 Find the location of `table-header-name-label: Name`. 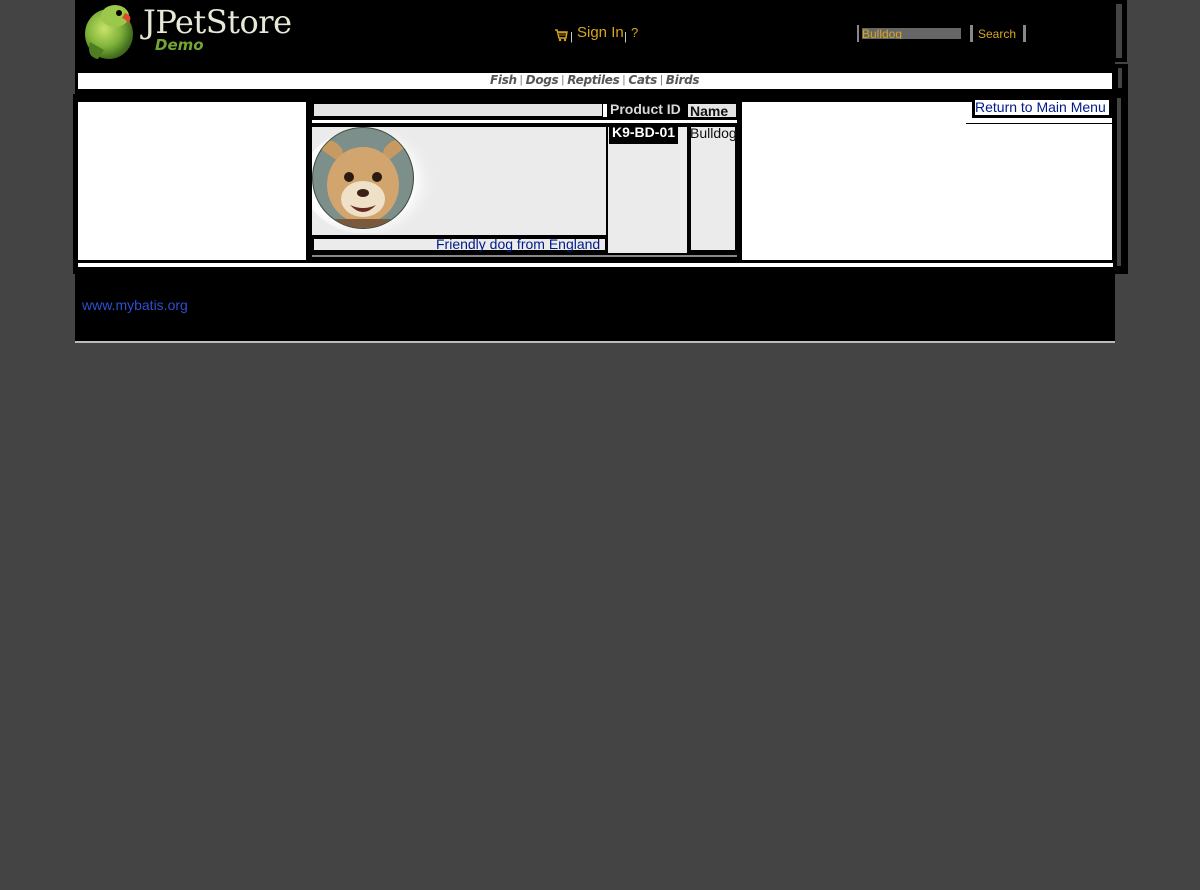

table-header-name-label: Name is located at coordinates (709, 111).